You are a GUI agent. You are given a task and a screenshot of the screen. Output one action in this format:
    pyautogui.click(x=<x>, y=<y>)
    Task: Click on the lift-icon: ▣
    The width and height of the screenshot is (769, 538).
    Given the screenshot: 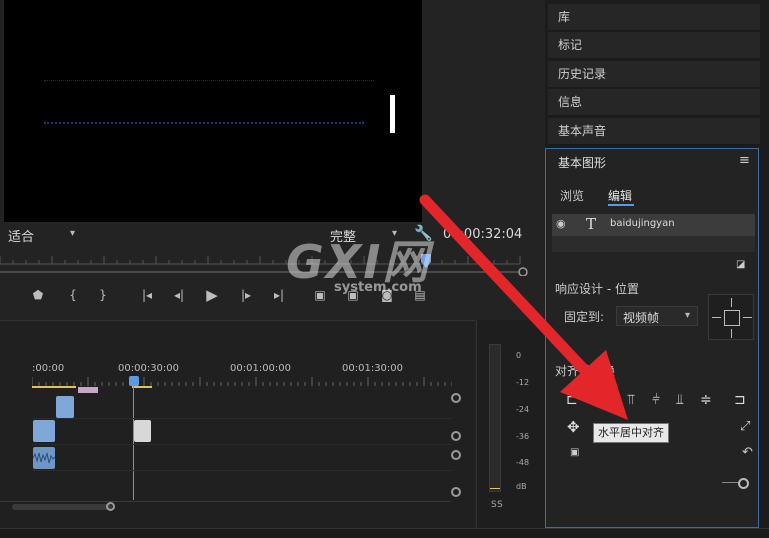 What is the action you would take?
    pyautogui.click(x=320, y=295)
    